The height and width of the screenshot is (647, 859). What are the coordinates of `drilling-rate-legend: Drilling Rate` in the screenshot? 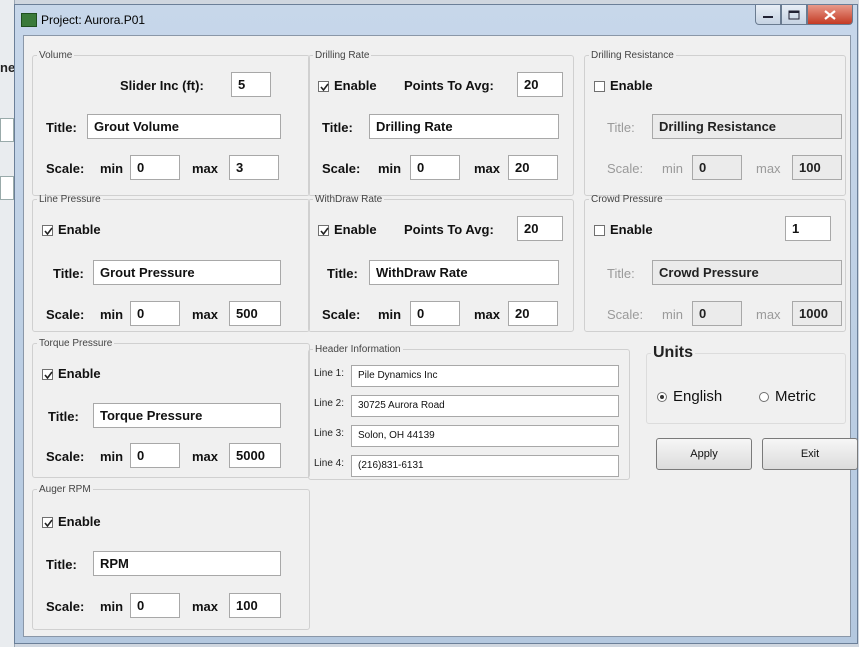 It's located at (342, 55).